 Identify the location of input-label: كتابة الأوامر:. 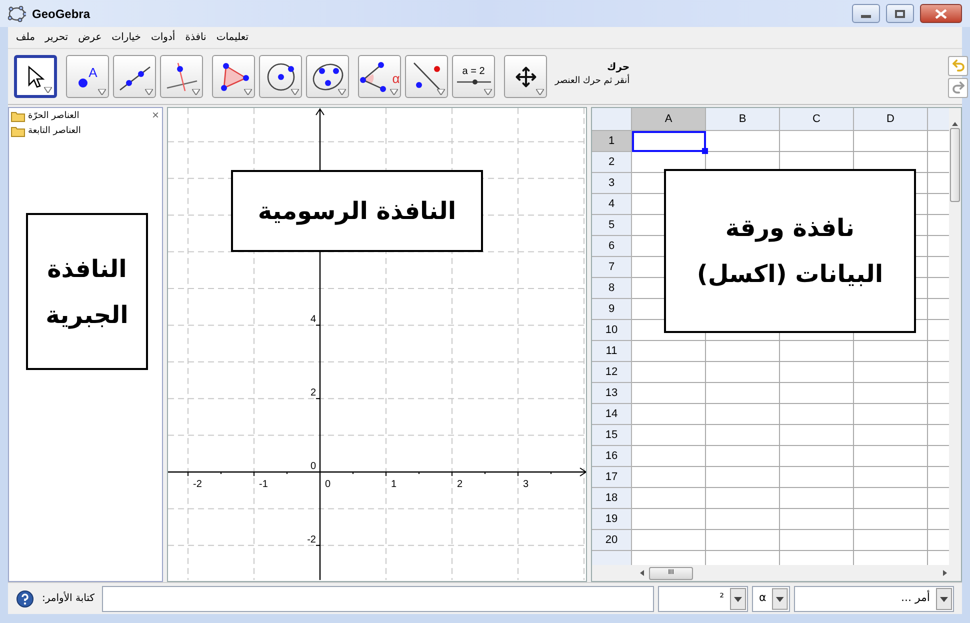
(68, 598).